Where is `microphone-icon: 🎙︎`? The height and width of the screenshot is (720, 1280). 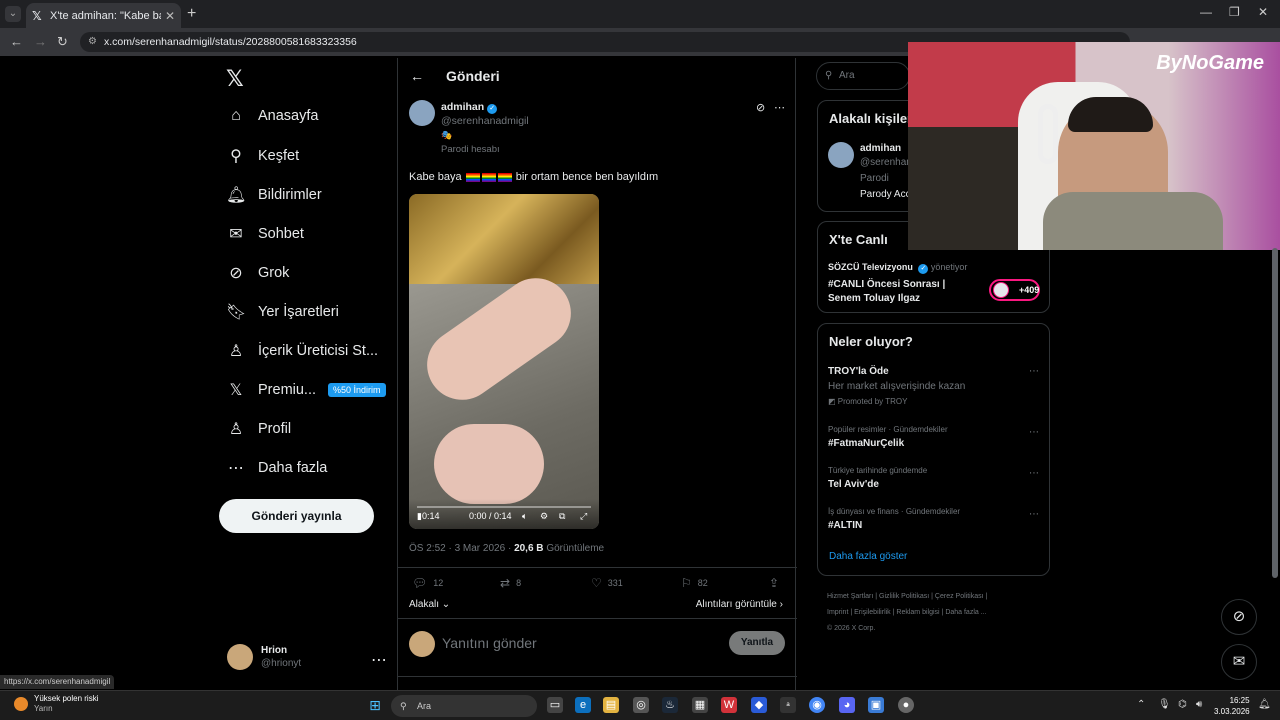 microphone-icon: 🎙︎ is located at coordinates (1164, 704).